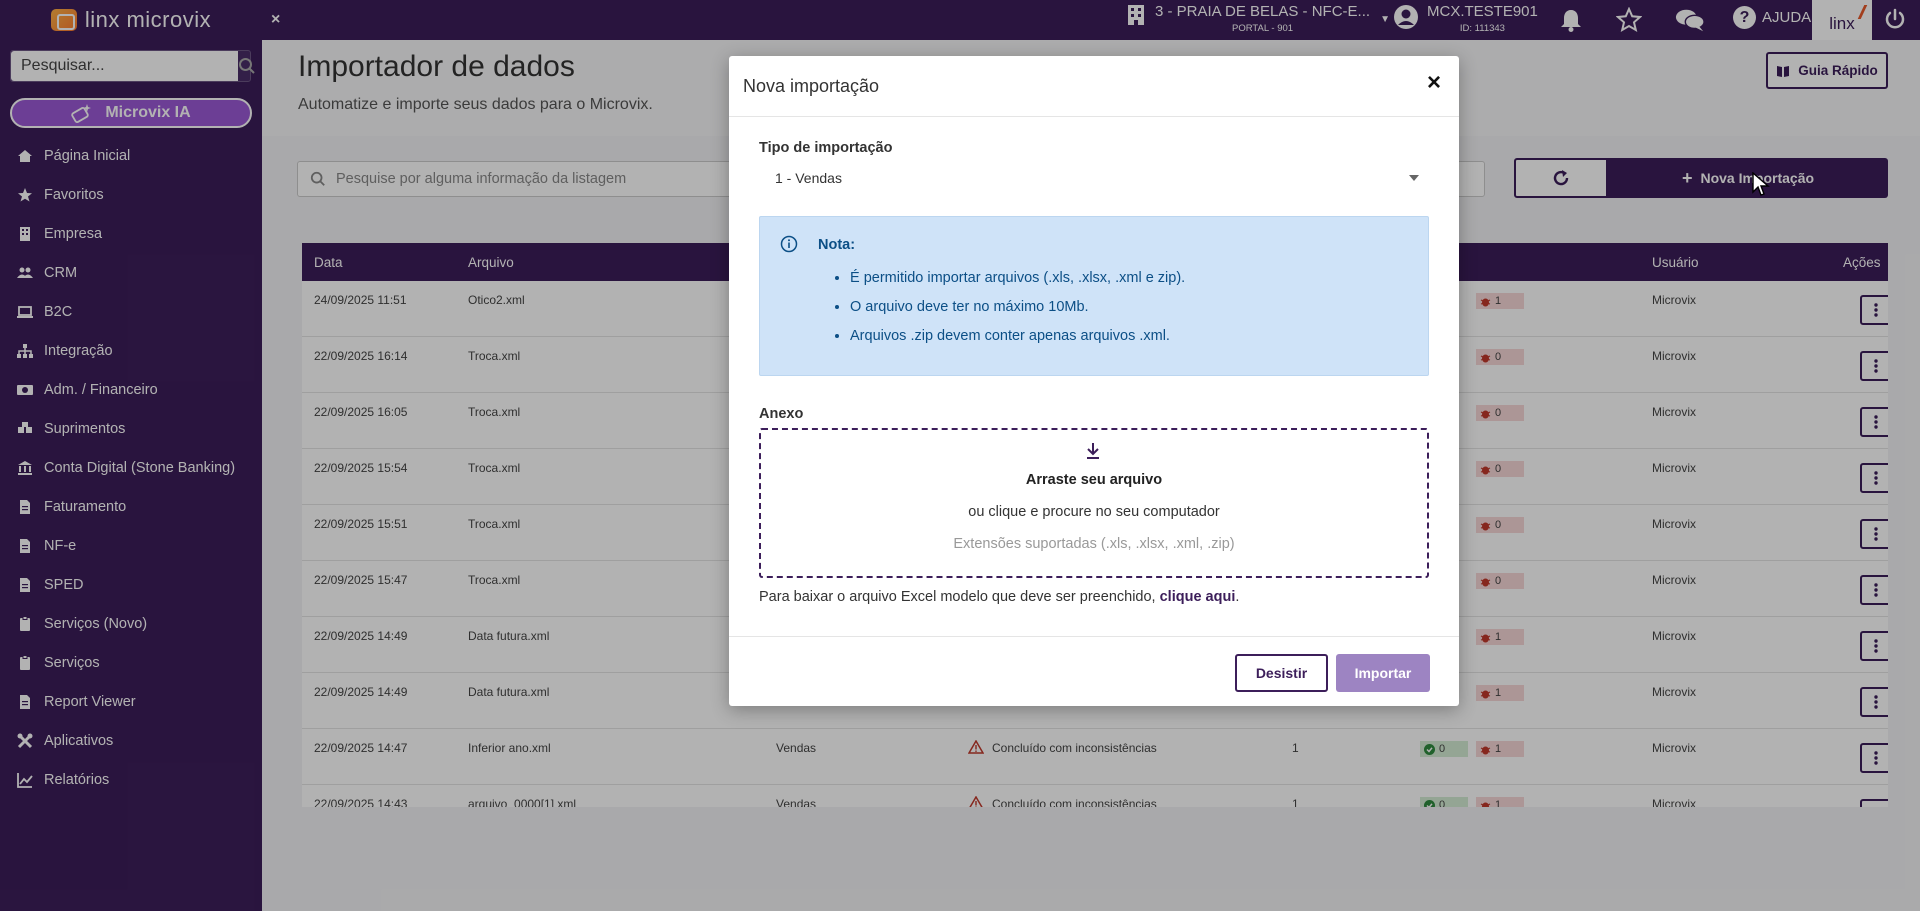 Image resolution: width=1920 pixels, height=911 pixels. Describe the element at coordinates (1094, 512) in the screenshot. I see `dropzone-subtitle: ou clique e procure no seu computador` at that location.